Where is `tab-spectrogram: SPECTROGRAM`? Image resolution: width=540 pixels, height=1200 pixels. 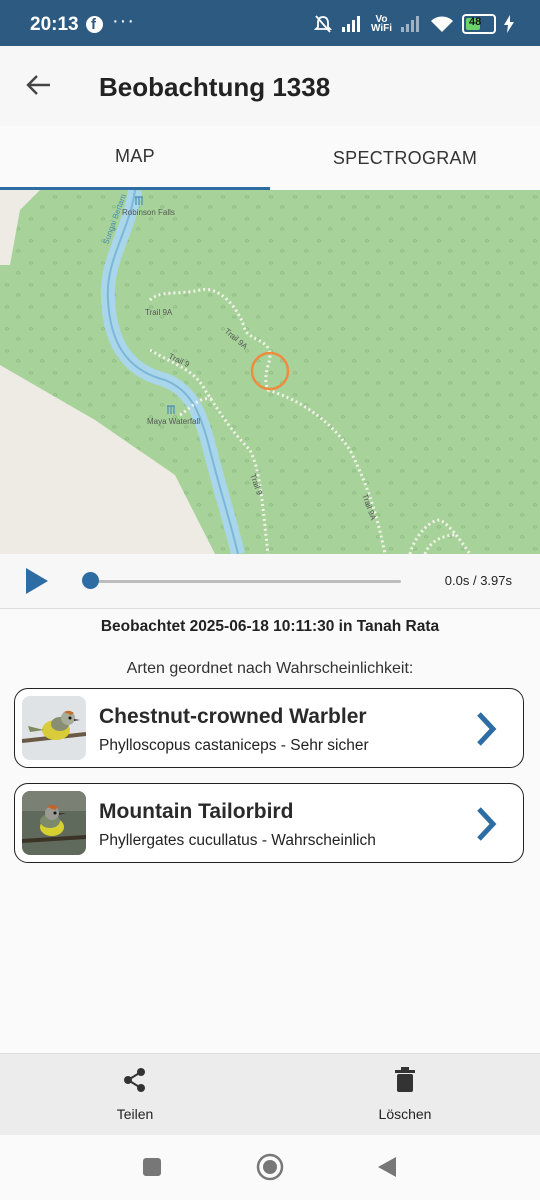 tab-spectrogram: SPECTROGRAM is located at coordinates (405, 158).